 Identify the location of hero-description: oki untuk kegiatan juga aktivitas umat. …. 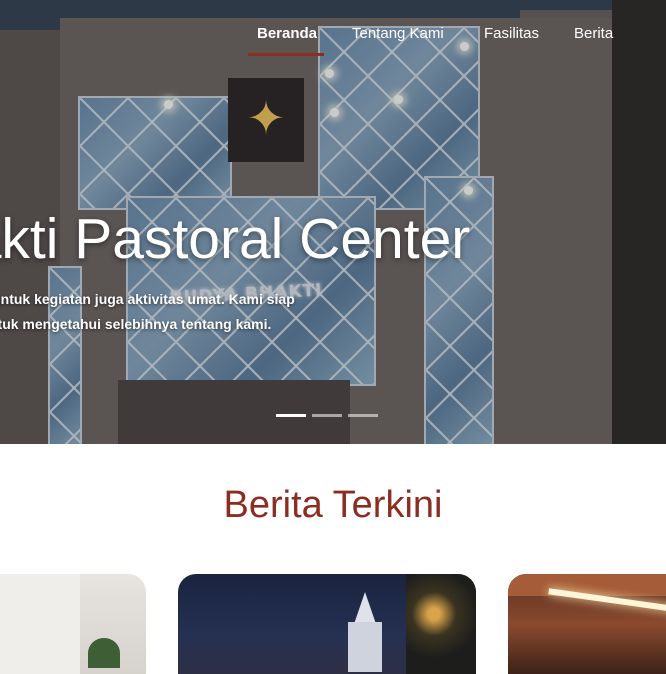
(199, 312).